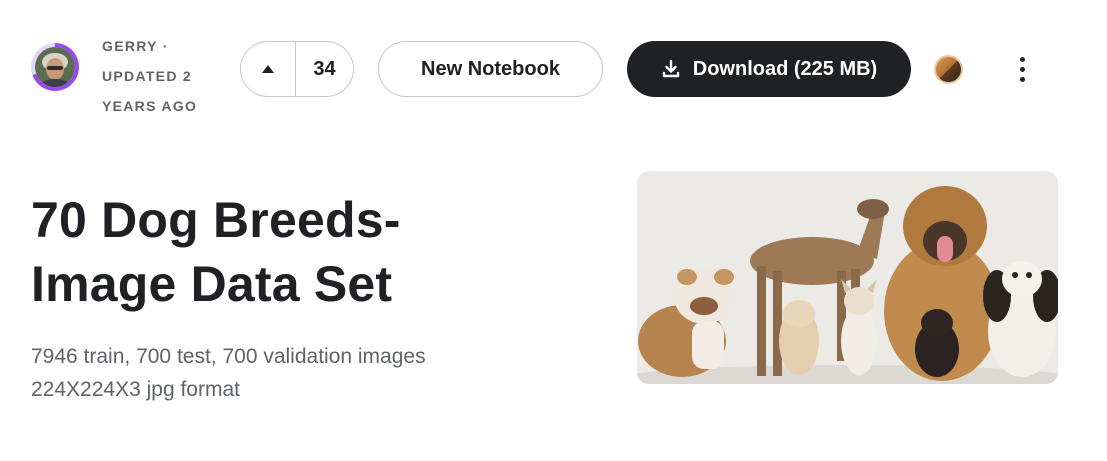  Describe the element at coordinates (948, 69) in the screenshot. I see `user-avatar` at that location.